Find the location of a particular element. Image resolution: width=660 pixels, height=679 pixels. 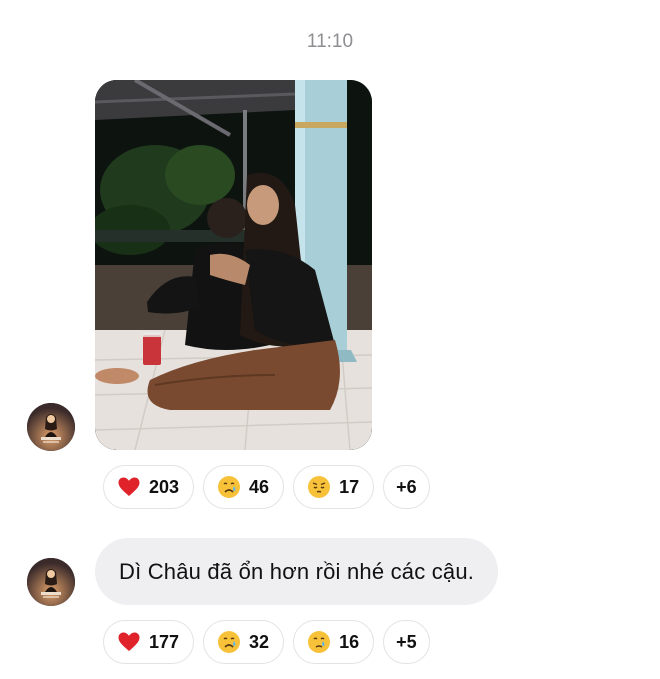

reaction-chip-heart: 177 is located at coordinates (149, 642).